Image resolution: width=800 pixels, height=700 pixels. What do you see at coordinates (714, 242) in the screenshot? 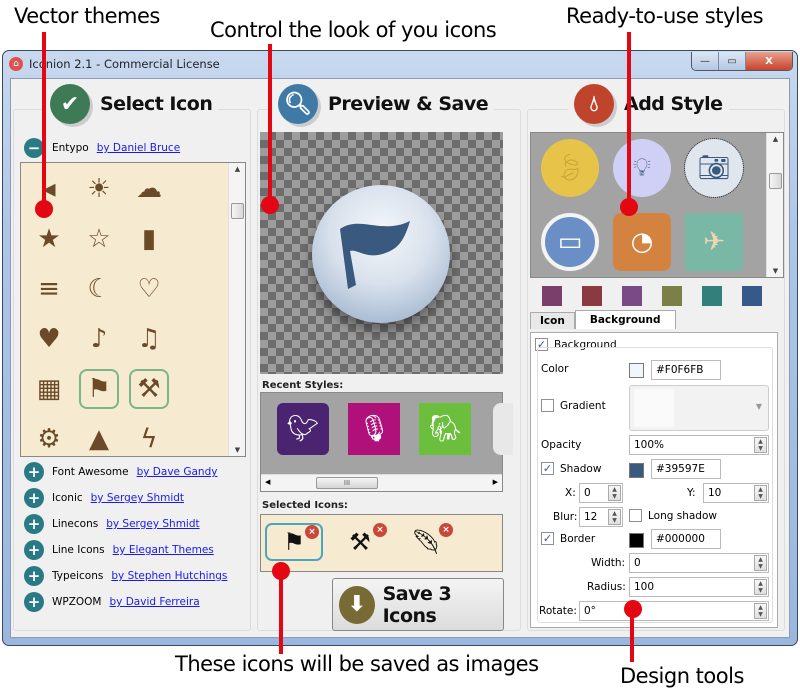
I see `plane-style: ✈` at bounding box center [714, 242].